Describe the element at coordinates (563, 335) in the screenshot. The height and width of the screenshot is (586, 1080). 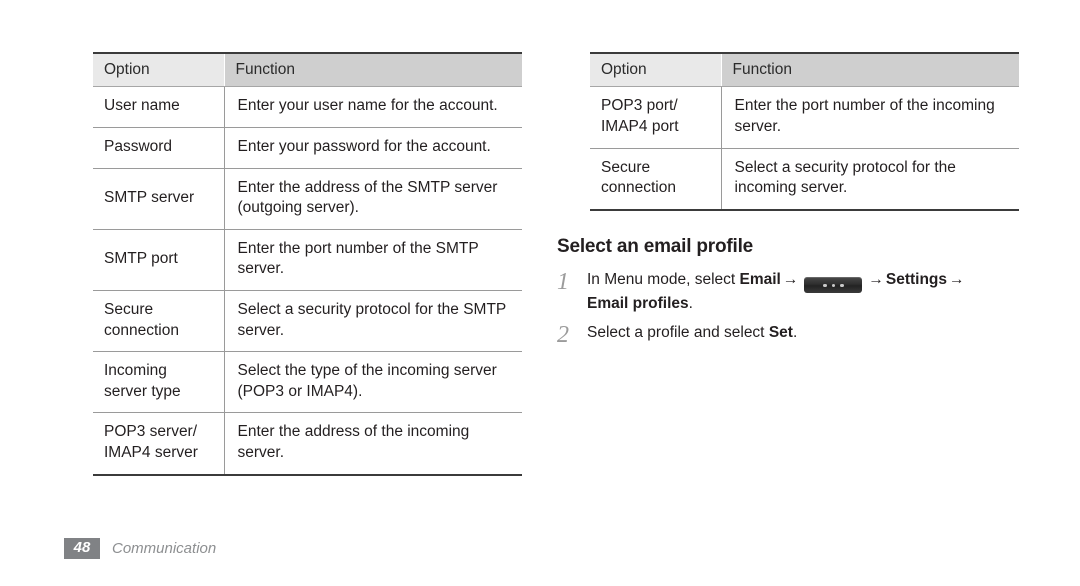
I see `step-number: 2` at that location.